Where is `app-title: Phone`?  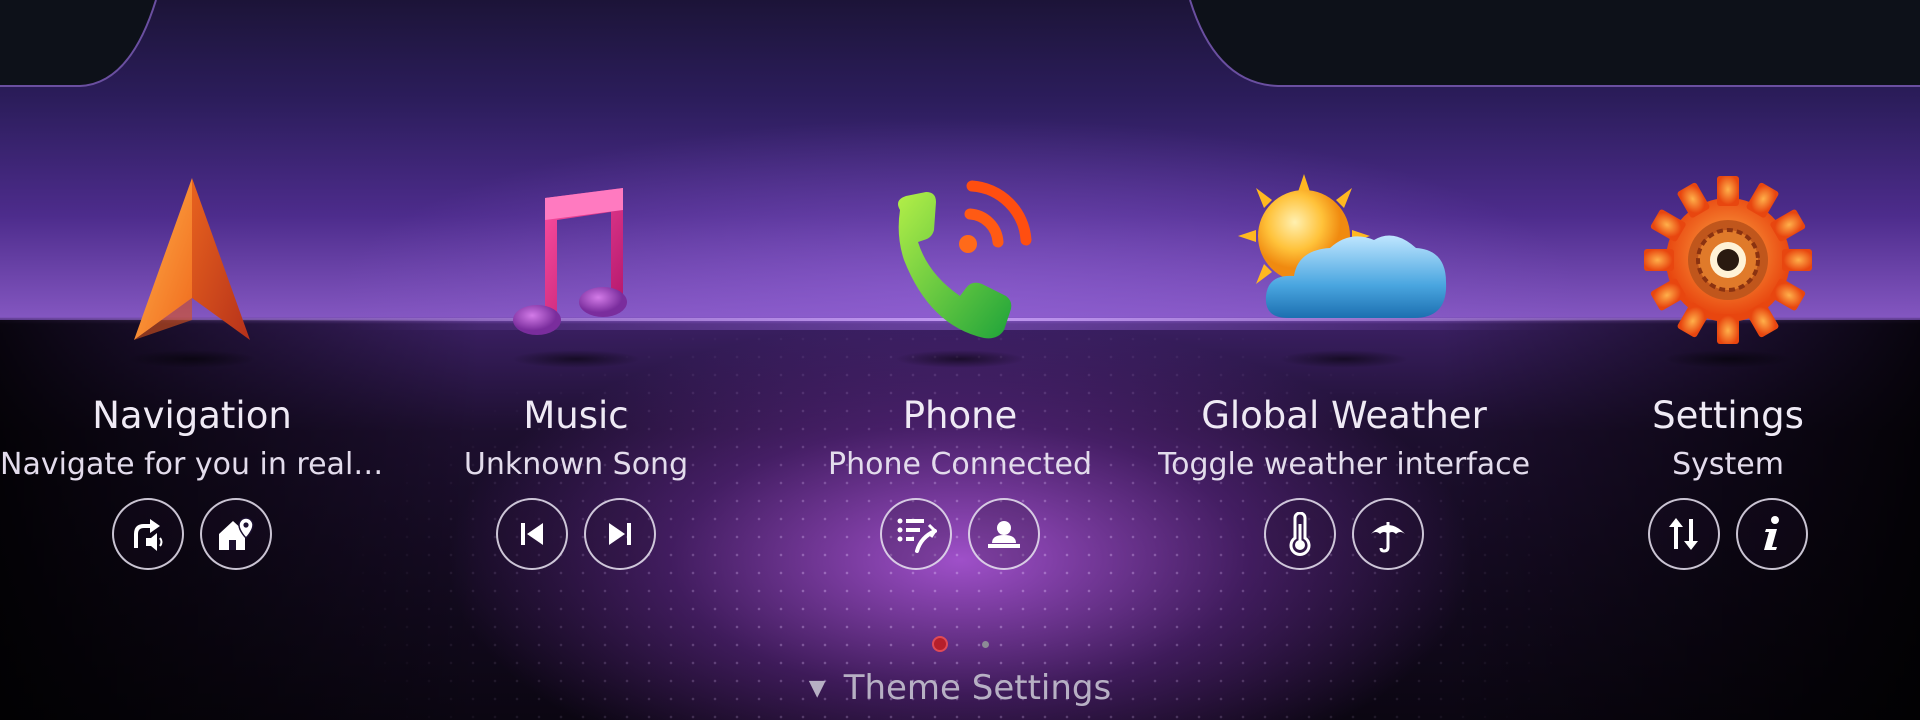 app-title: Phone is located at coordinates (960, 415).